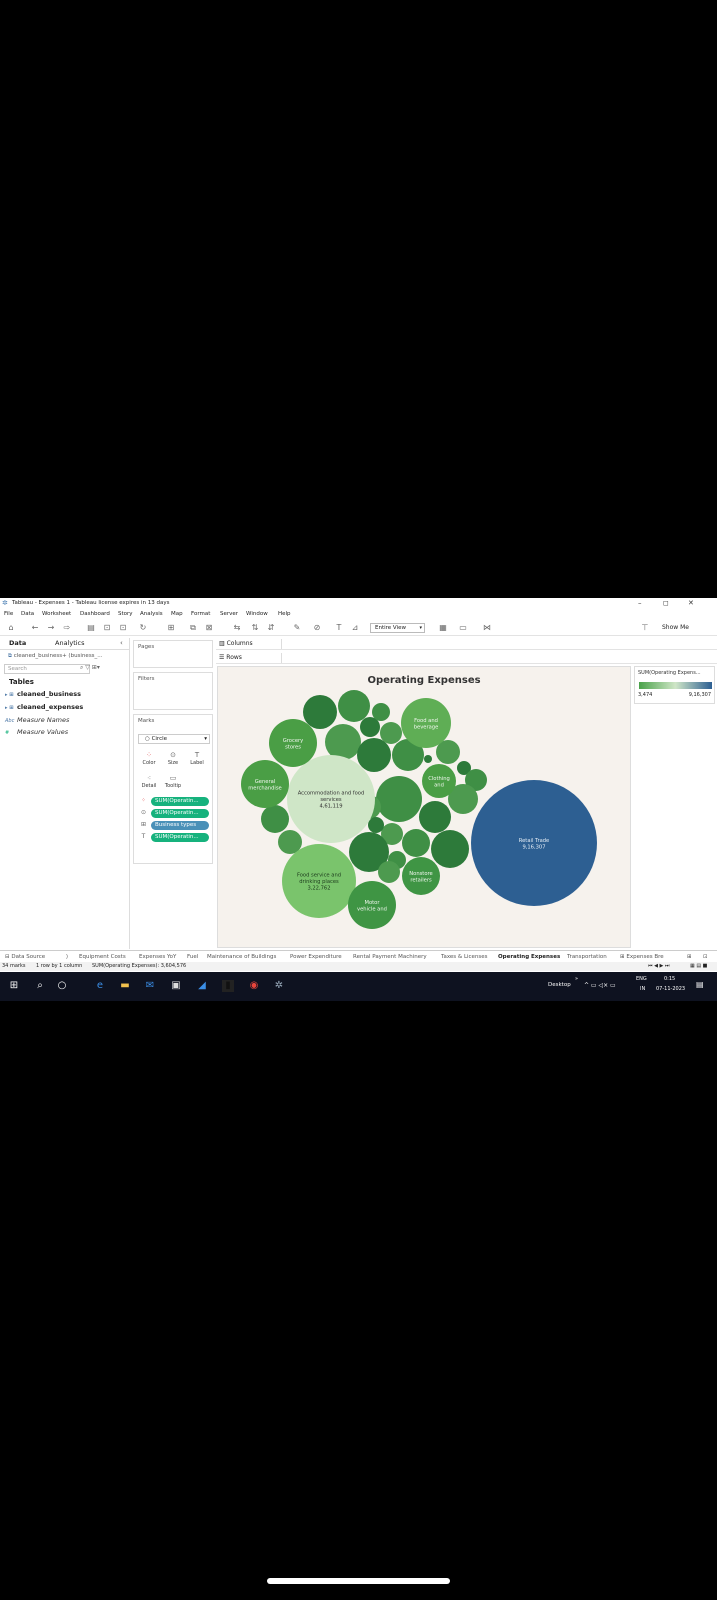 The height and width of the screenshot is (1600, 717). What do you see at coordinates (197, 760) in the screenshot?
I see `label-button: T Label` at bounding box center [197, 760].